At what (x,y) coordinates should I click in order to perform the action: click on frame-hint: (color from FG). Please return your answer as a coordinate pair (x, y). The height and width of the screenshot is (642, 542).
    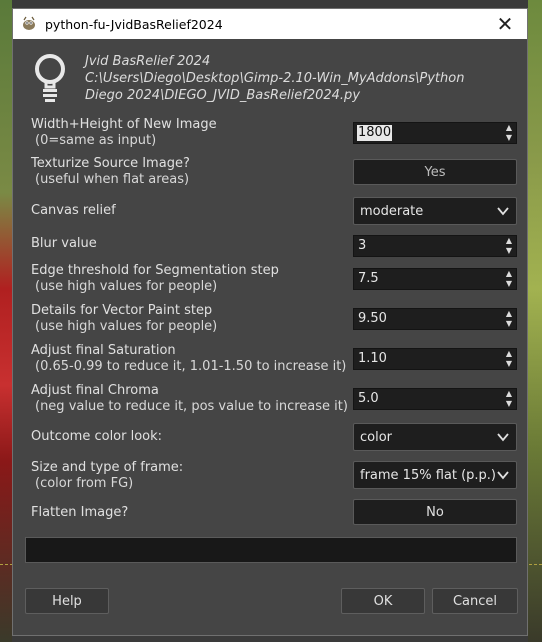
    Looking at the image, I should click on (84, 483).